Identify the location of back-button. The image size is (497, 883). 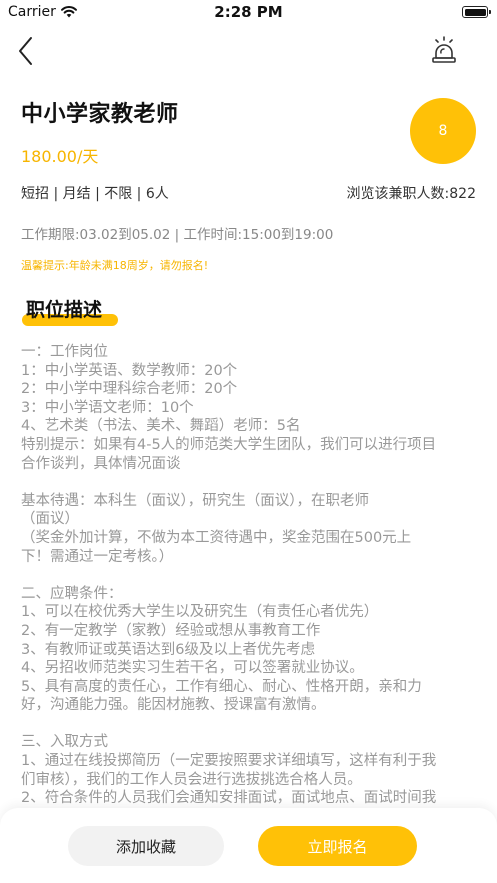
(28, 51).